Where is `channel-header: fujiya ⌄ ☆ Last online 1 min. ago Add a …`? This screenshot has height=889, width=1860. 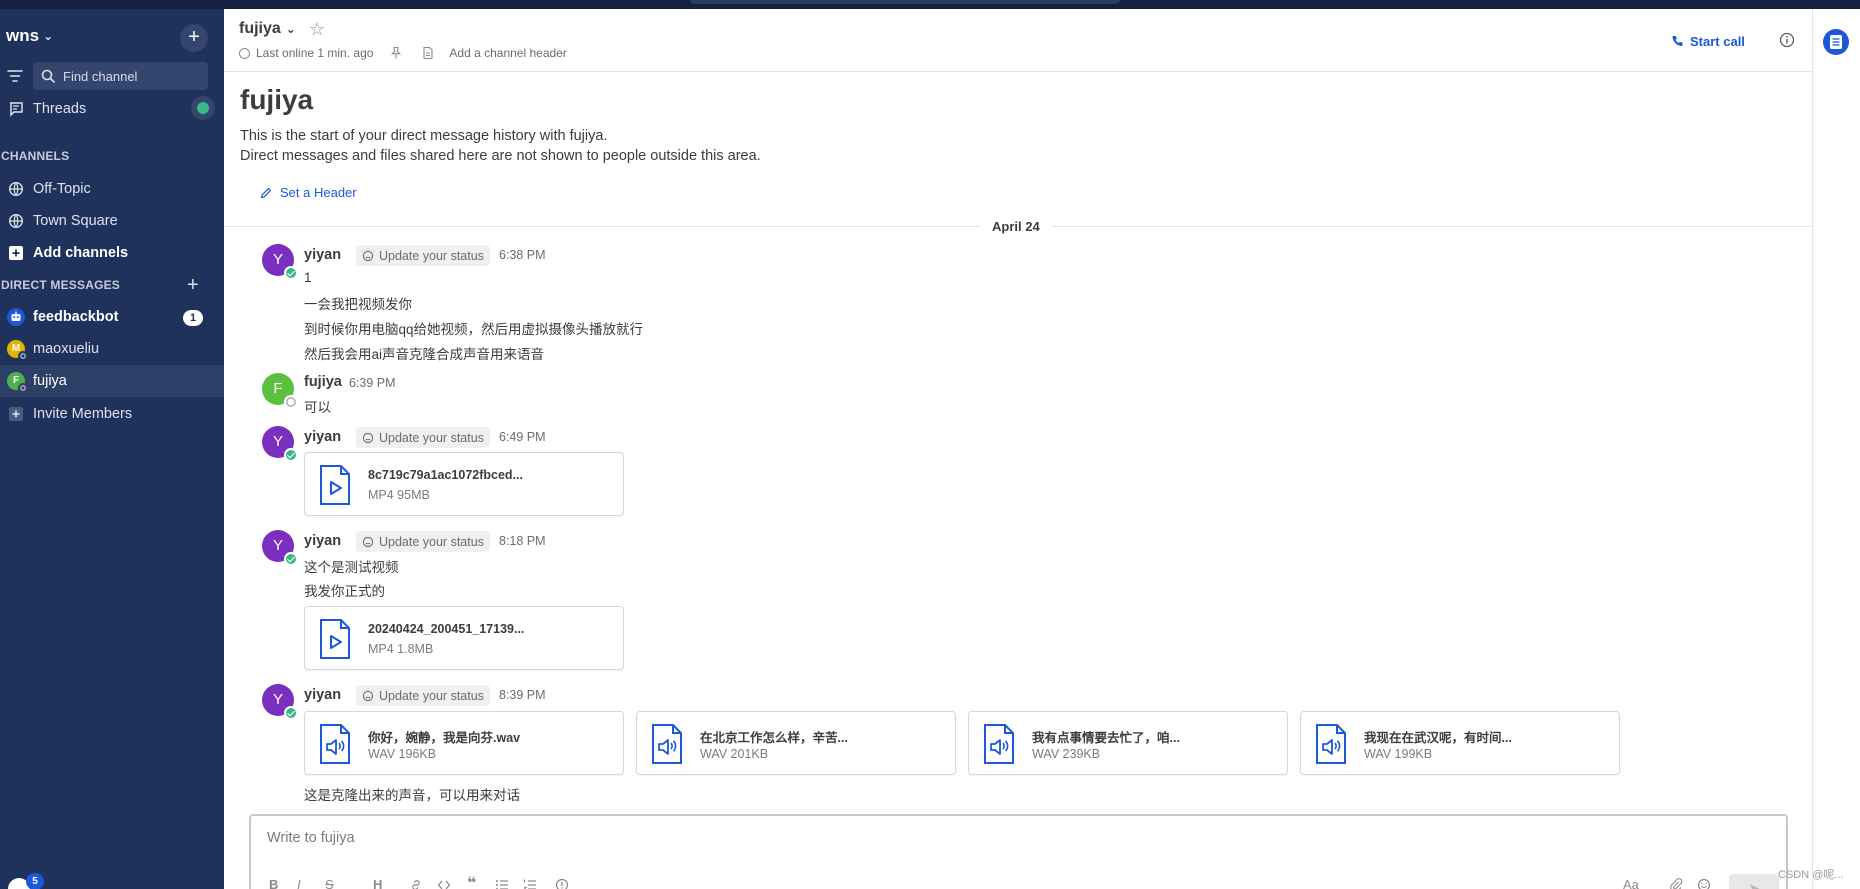
channel-header: fujiya ⌄ ☆ Last online 1 min. ago Add a … is located at coordinates (1018, 40).